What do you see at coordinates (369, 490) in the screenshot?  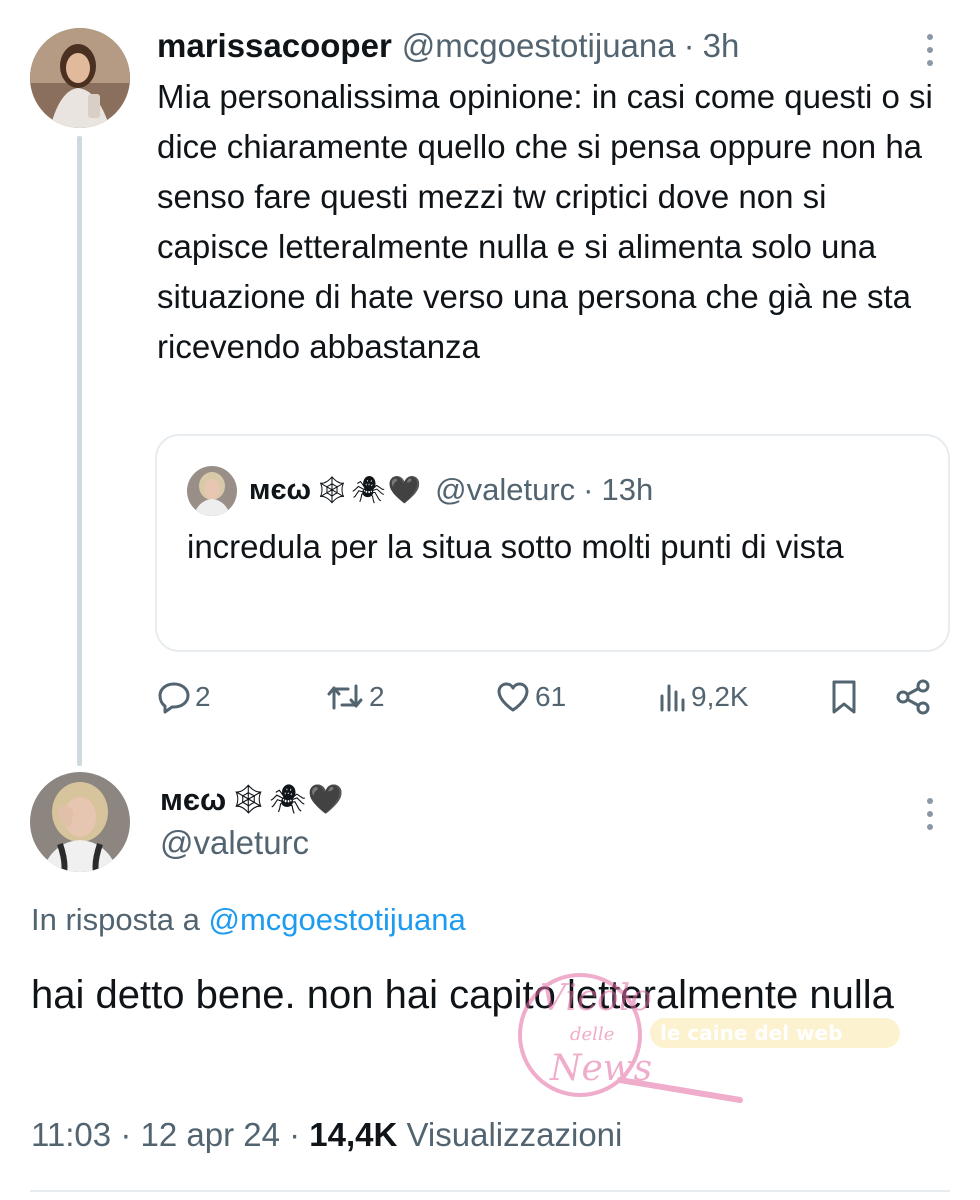 I see `quoted-name-emojis: 🕸🕷🖤` at bounding box center [369, 490].